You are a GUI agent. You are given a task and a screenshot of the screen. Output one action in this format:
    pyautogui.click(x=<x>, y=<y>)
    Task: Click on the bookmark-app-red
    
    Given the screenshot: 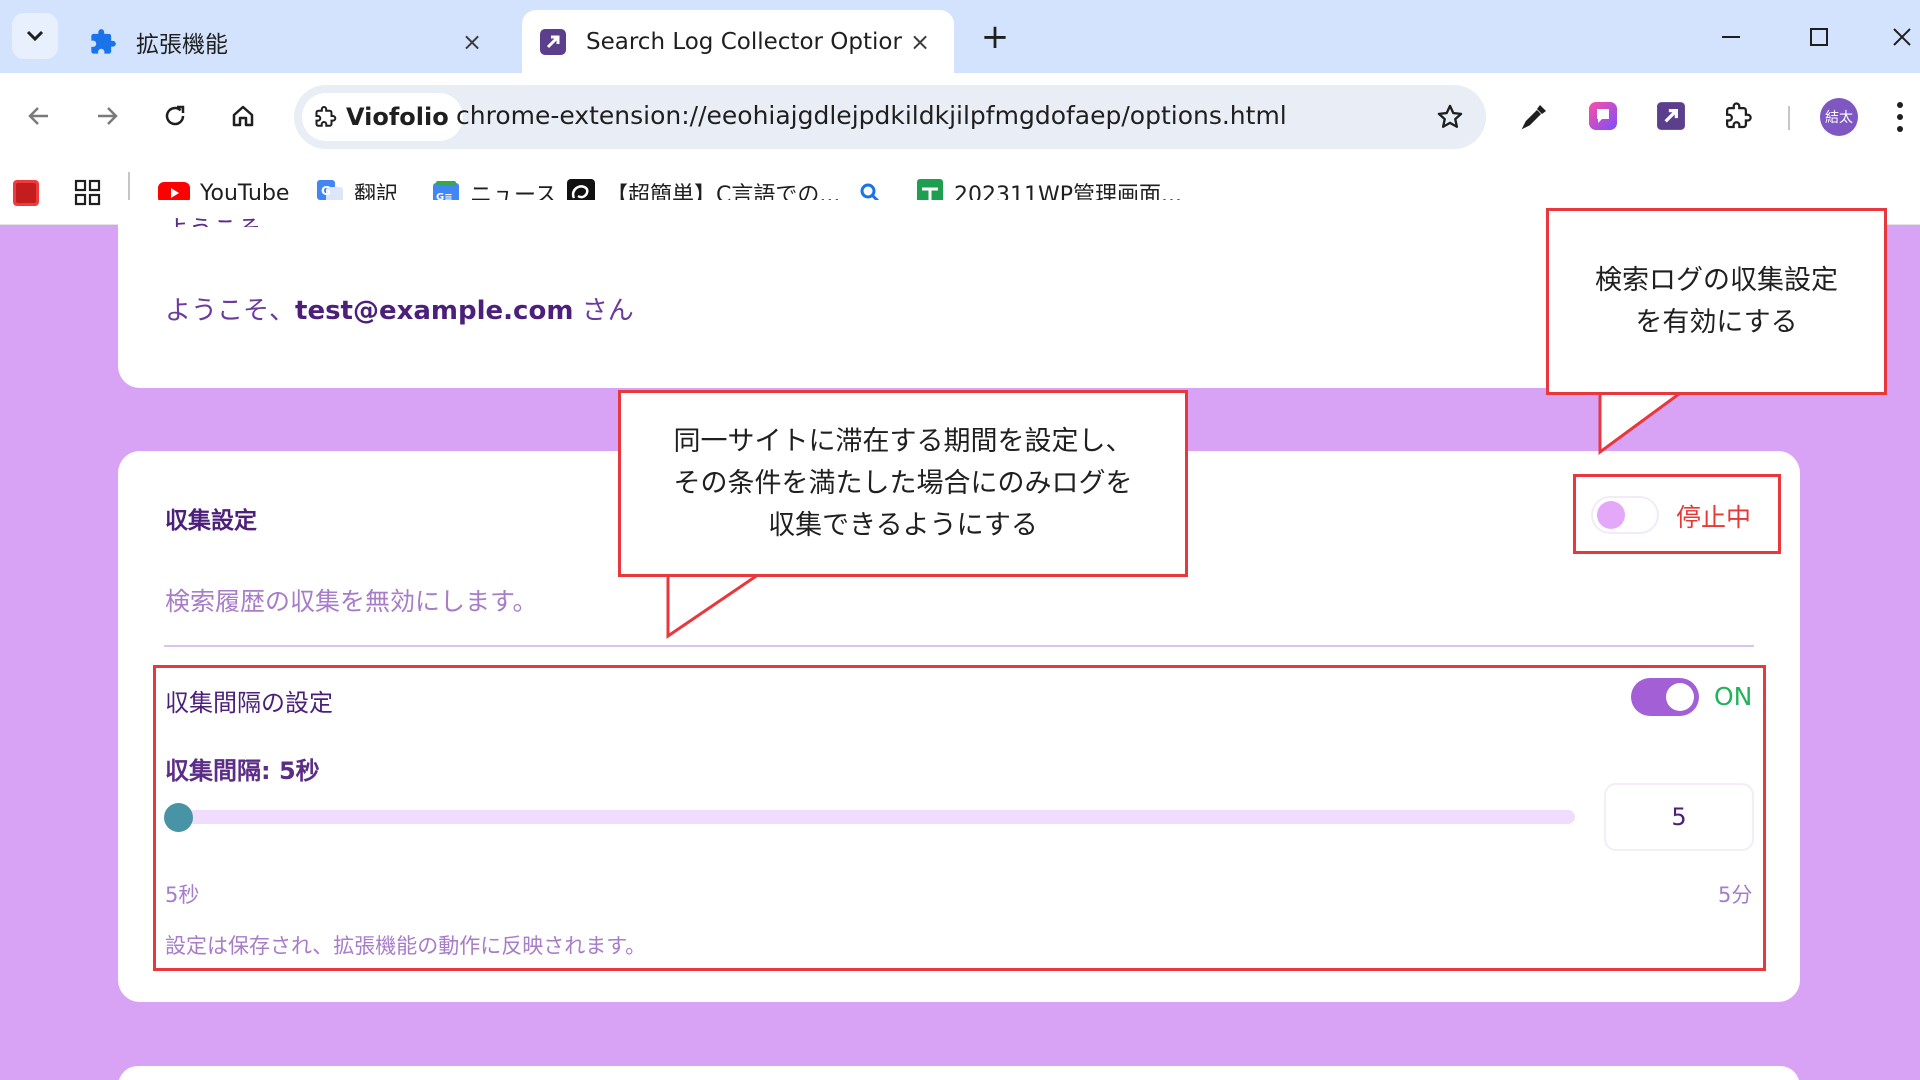 What is the action you would take?
    pyautogui.click(x=26, y=193)
    